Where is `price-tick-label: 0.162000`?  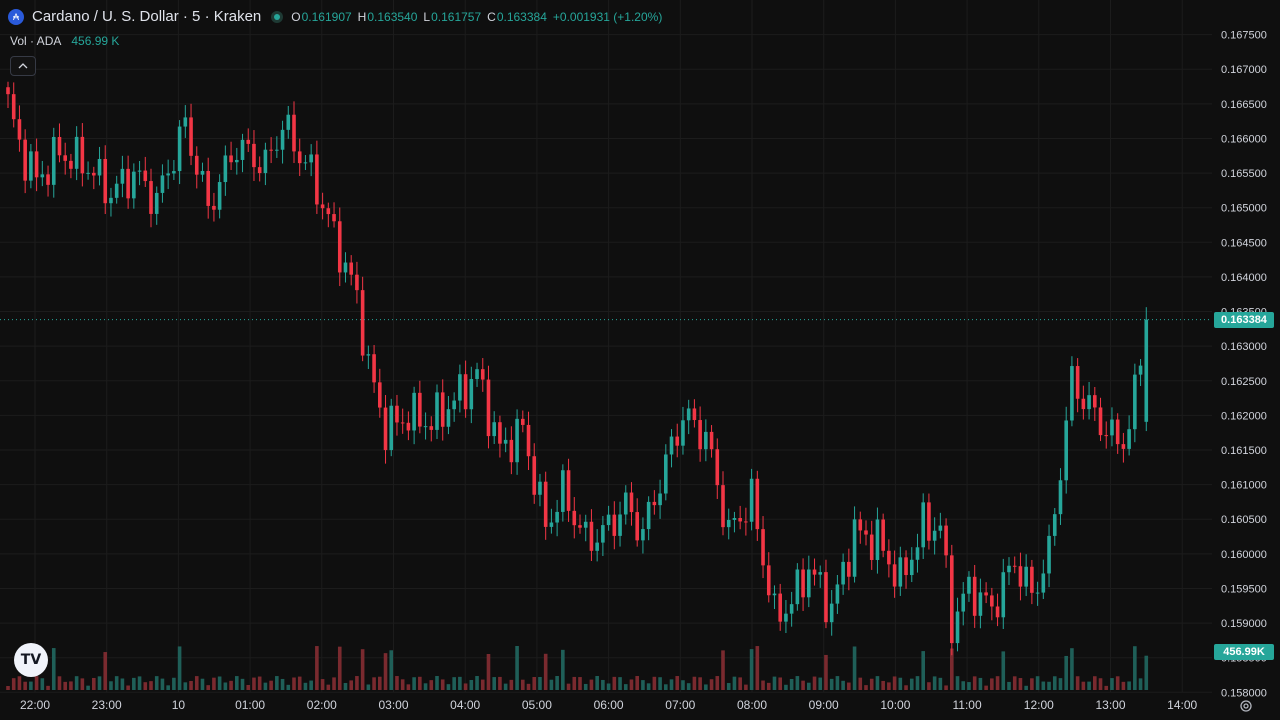 price-tick-label: 0.162000 is located at coordinates (1244, 416).